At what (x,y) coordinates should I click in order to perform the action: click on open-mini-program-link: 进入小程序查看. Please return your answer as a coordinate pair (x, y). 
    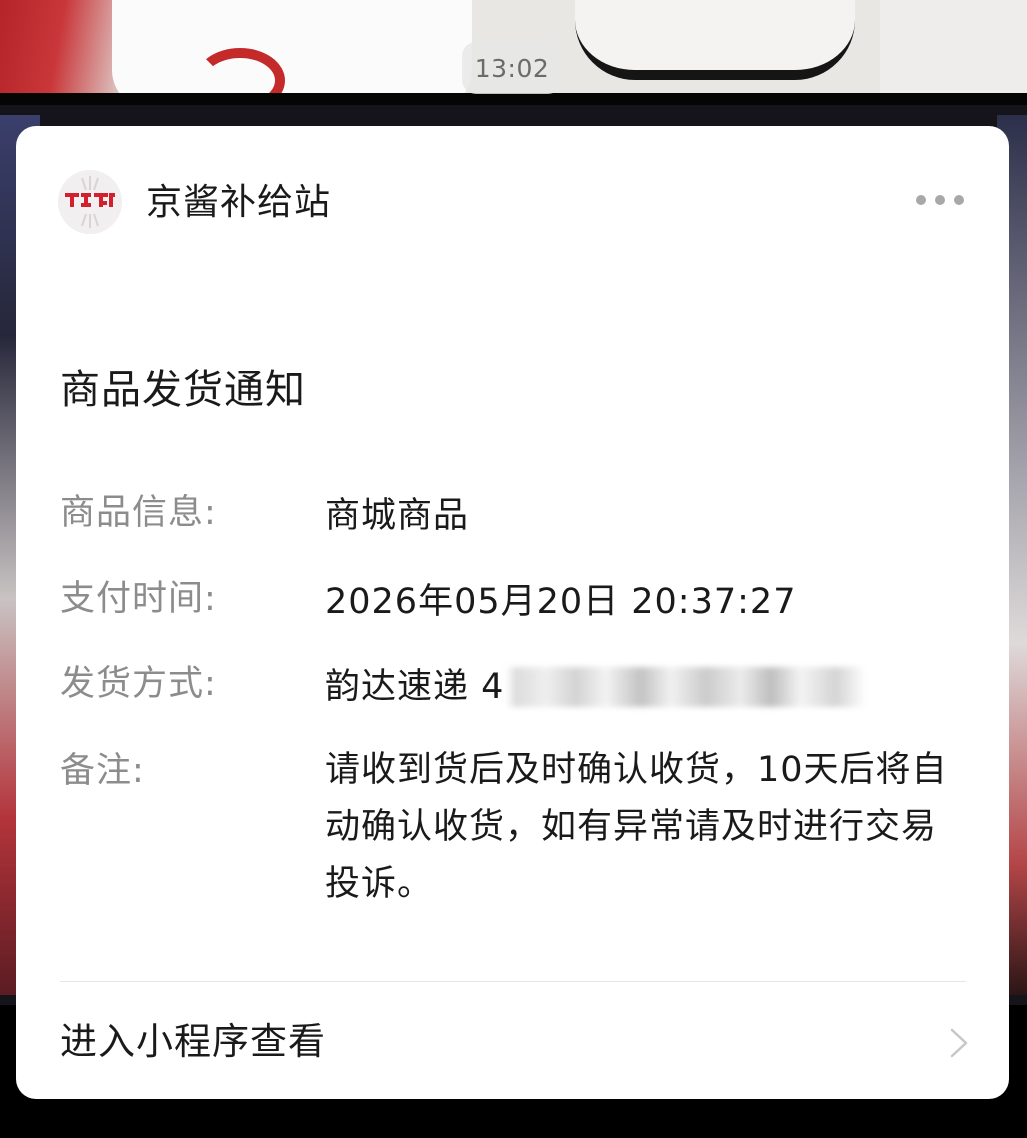
    Looking at the image, I should click on (512, 1040).